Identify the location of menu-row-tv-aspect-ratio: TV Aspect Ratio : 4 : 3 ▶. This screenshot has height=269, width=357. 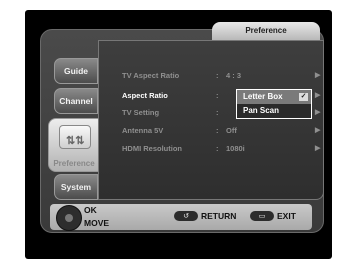
(222, 76).